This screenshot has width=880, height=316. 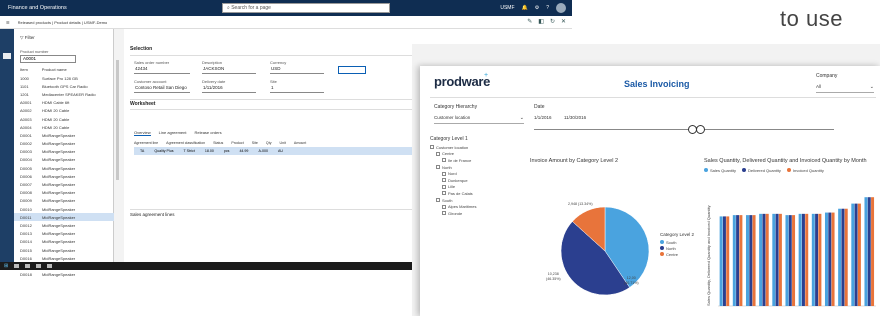 What do you see at coordinates (64, 193) in the screenshot?
I see `list-item: D0008 MidRangeSpeaker` at bounding box center [64, 193].